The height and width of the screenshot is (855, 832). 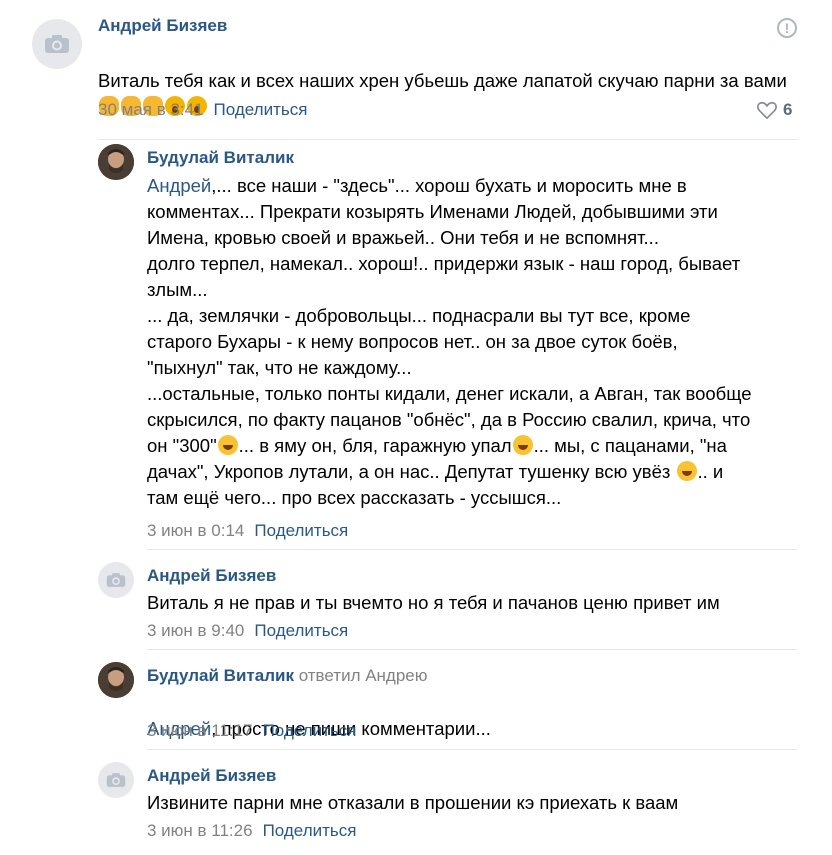 What do you see at coordinates (788, 109) in the screenshot?
I see `like-count: 6` at bounding box center [788, 109].